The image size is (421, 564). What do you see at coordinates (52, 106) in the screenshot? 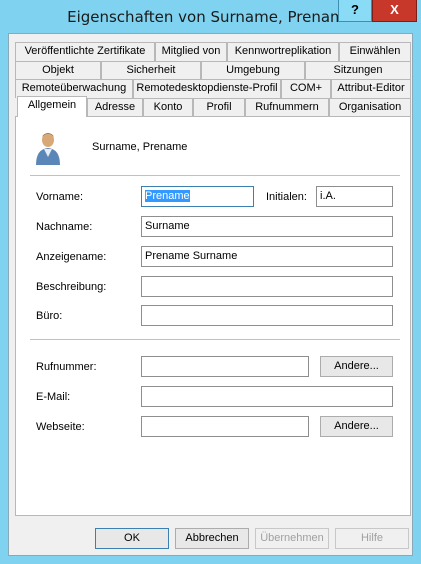
I see `tab-general: Allgemein` at bounding box center [52, 106].